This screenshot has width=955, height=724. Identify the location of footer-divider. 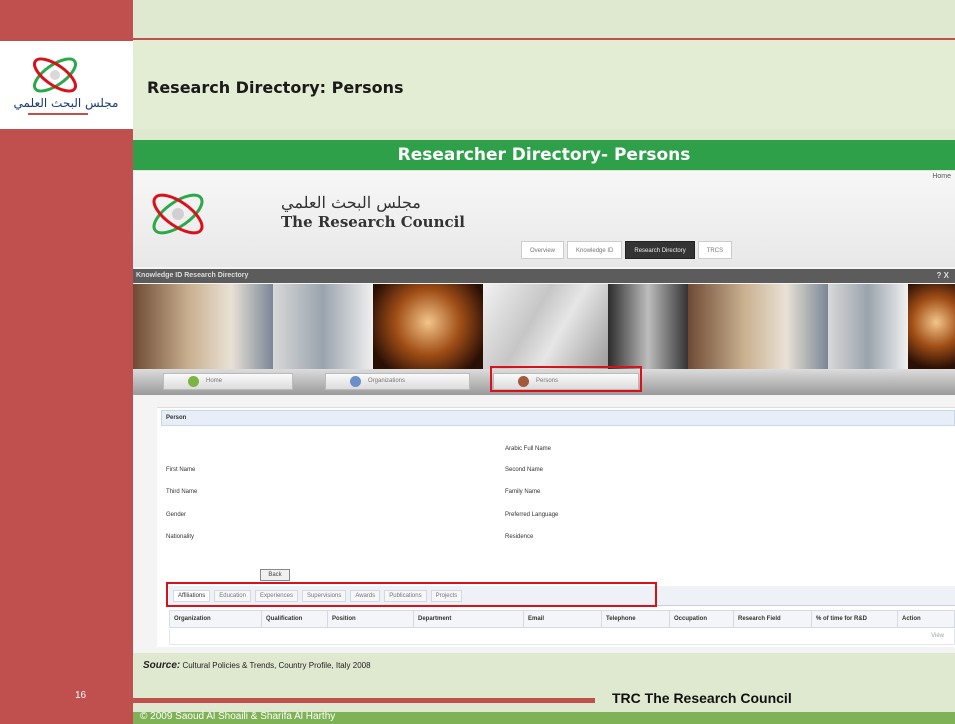
(364, 700).